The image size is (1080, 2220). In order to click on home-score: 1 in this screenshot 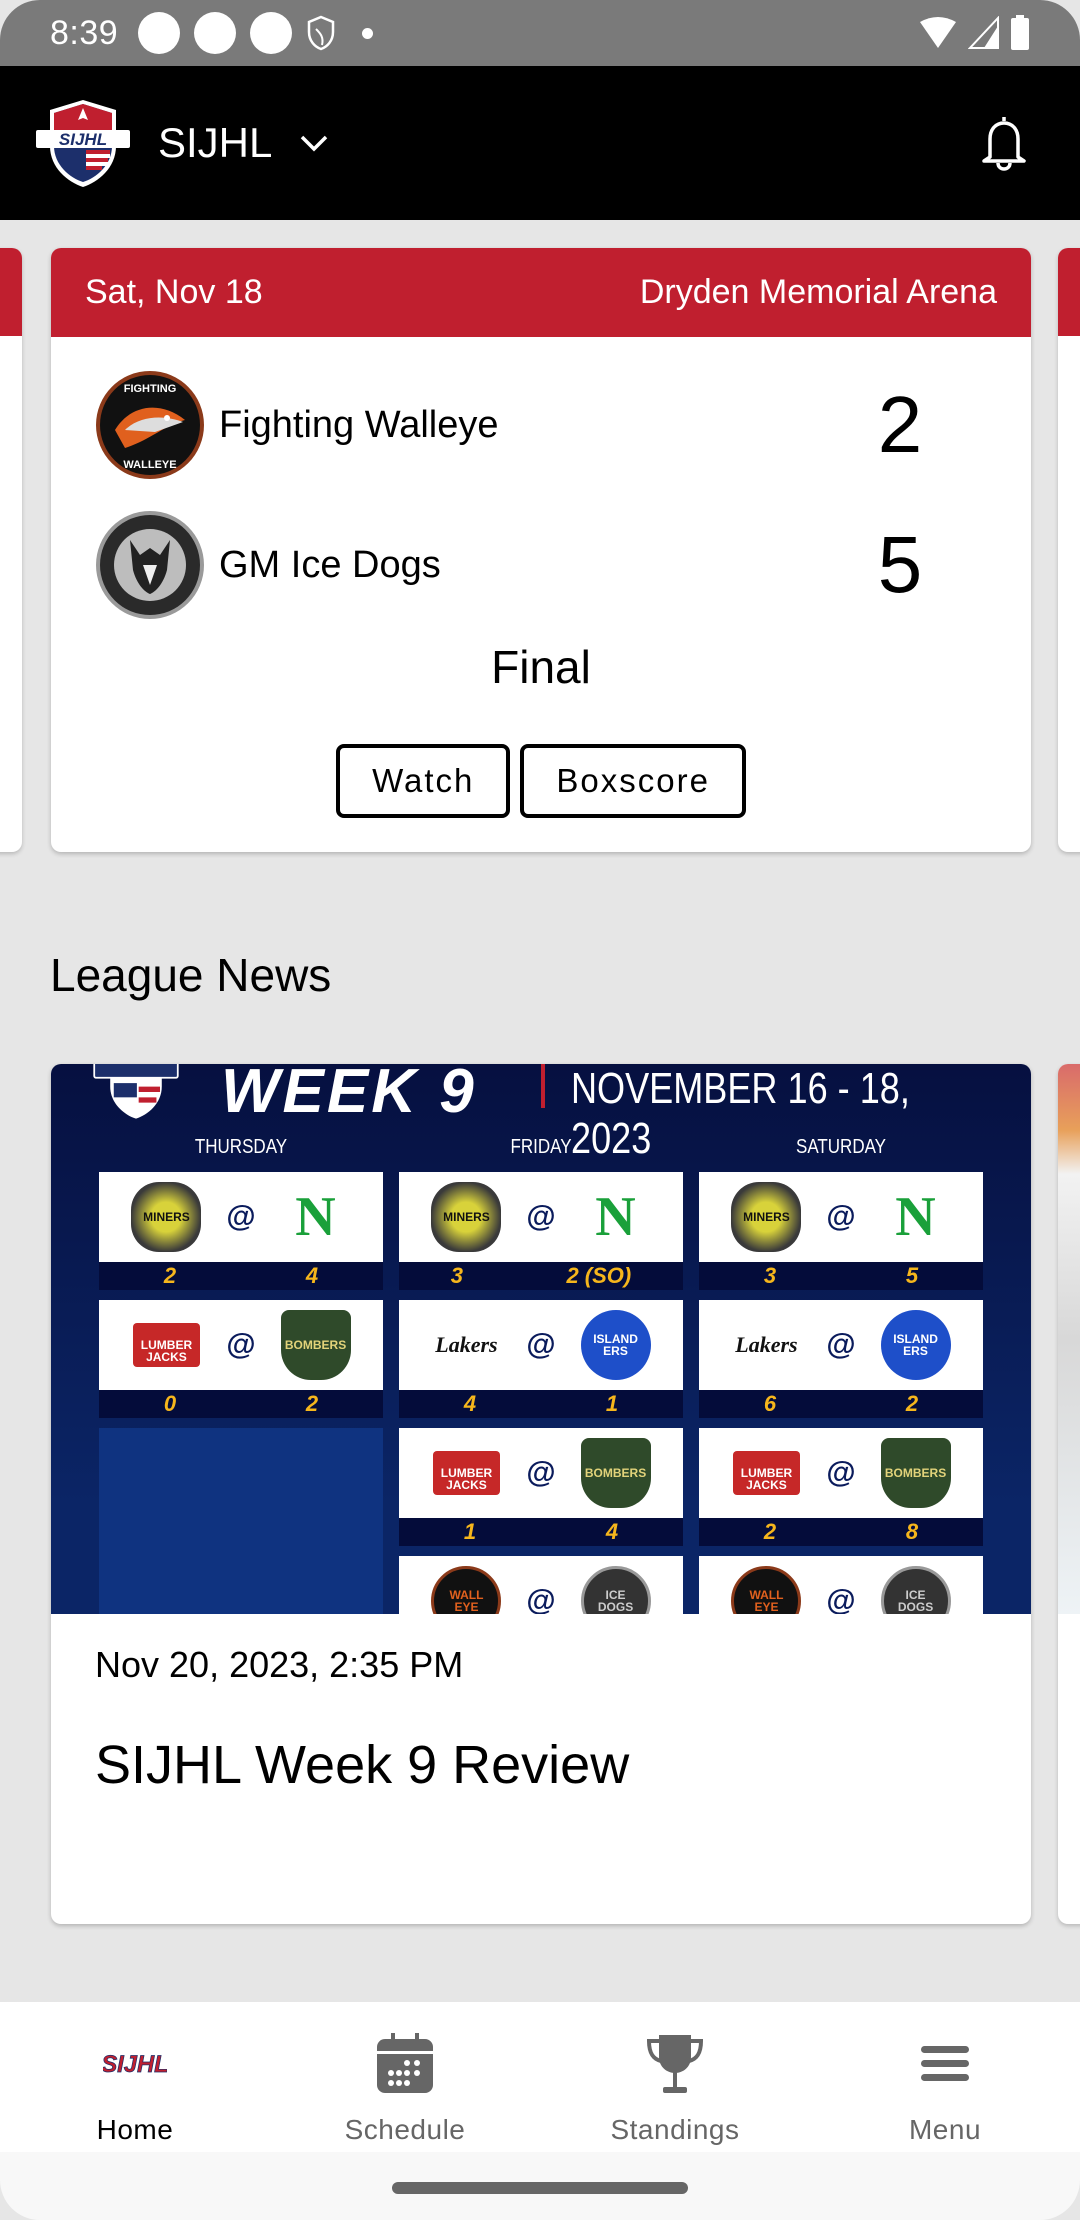, I will do `click(612, 1403)`.